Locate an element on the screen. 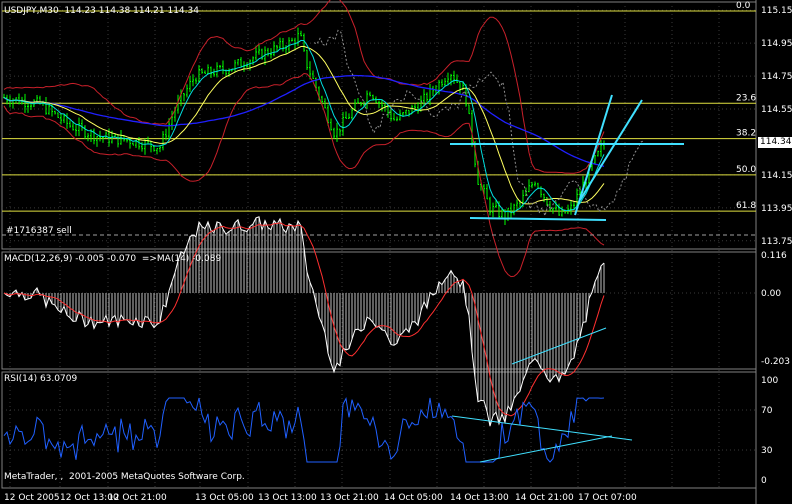 This screenshot has width=792, height=504. rsi-scale-label: 100 is located at coordinates (769, 381).